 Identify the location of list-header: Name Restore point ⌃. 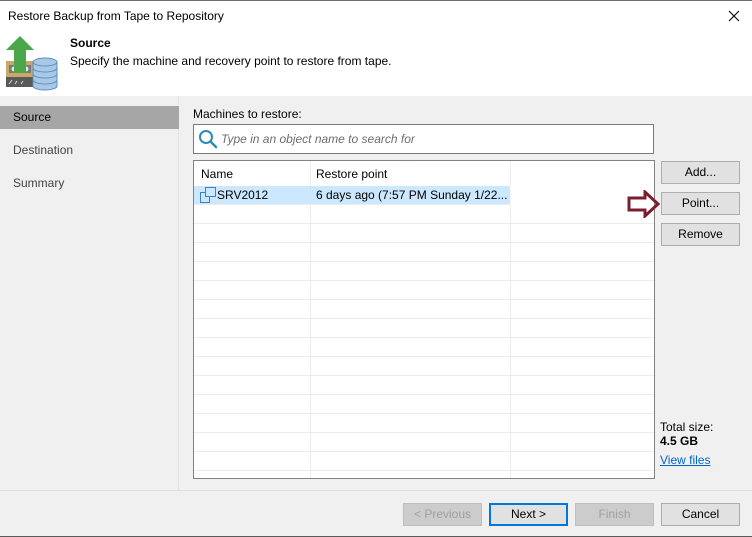
(424, 173).